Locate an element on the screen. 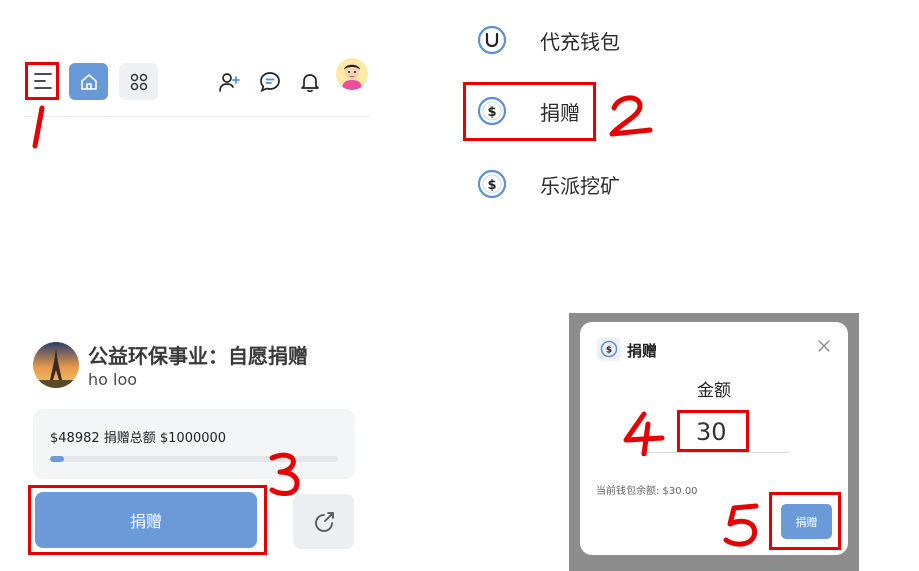 The height and width of the screenshot is (571, 919). donate-button: 捐赠 is located at coordinates (146, 520).